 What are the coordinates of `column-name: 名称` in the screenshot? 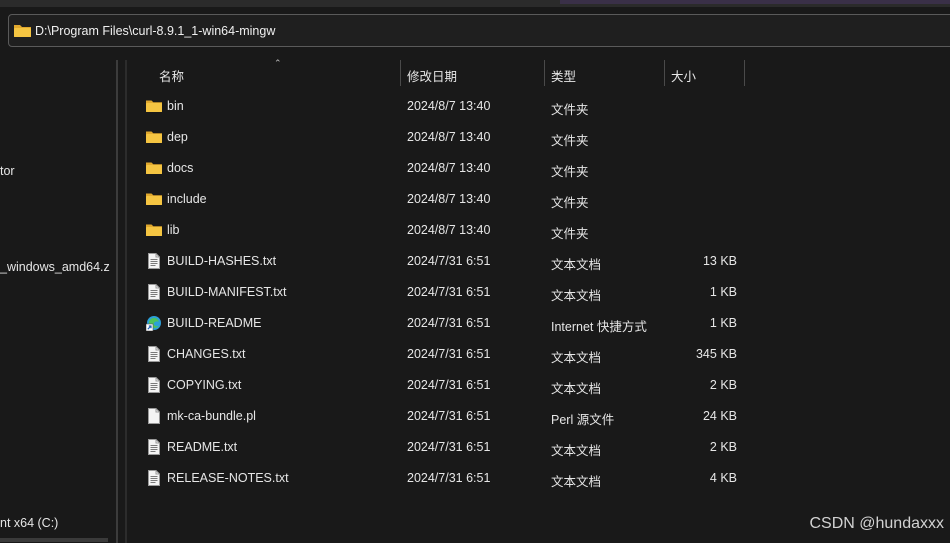 It's located at (171, 75).